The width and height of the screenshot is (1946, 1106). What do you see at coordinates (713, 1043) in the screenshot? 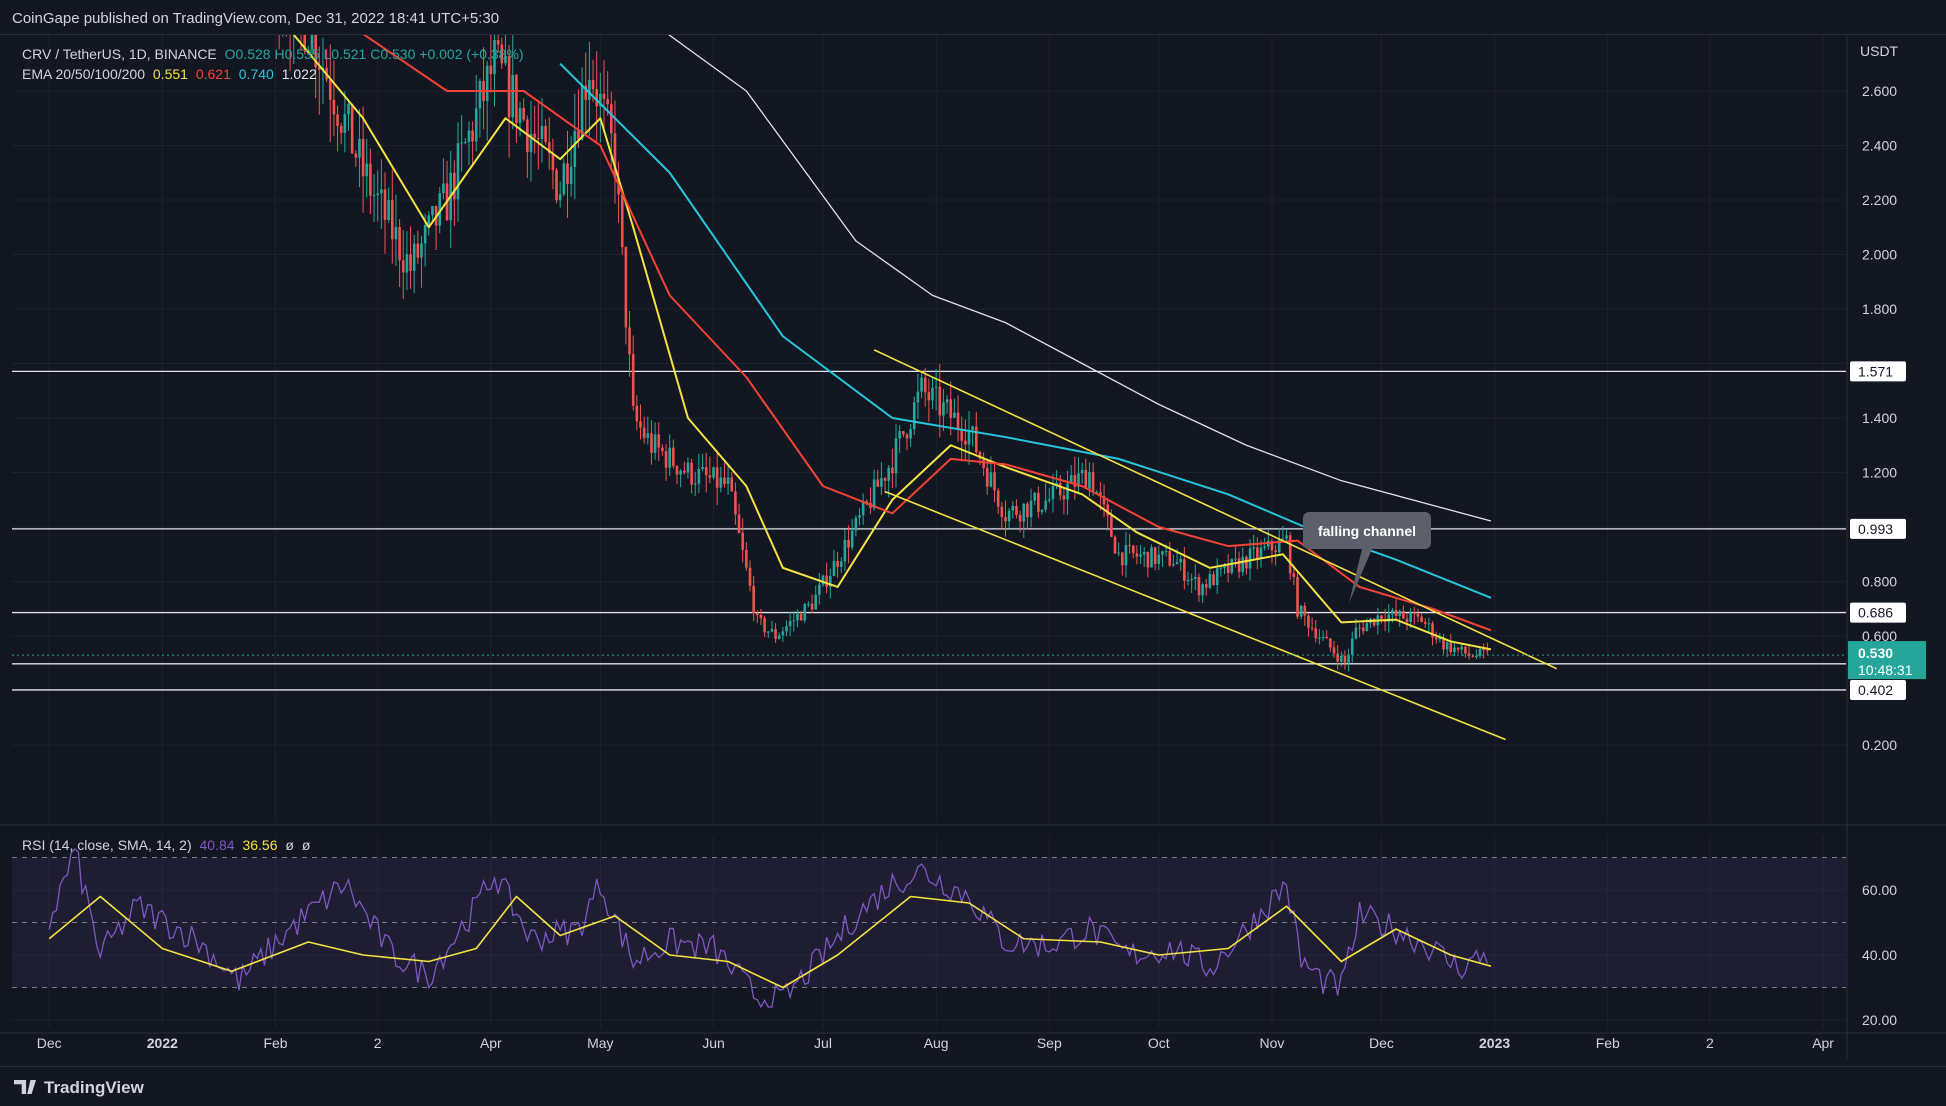
I see `time-tick-label: Jun` at bounding box center [713, 1043].